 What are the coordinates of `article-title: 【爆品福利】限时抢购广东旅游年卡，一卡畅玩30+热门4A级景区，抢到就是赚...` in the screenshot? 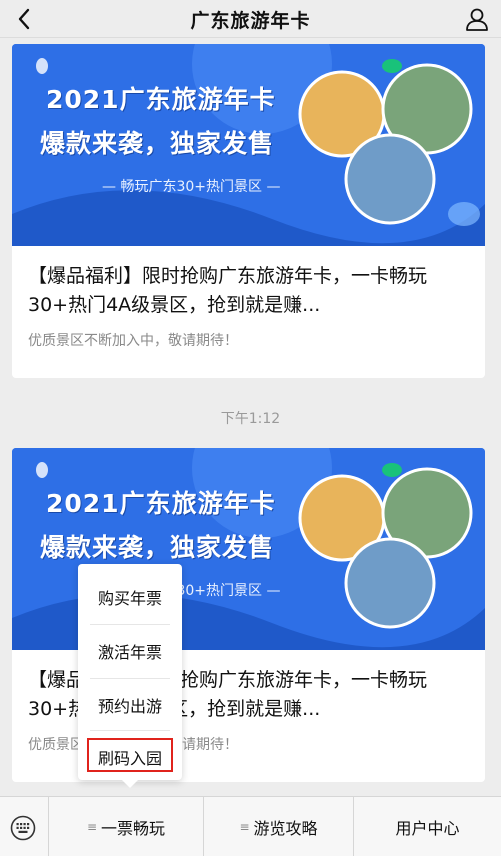 It's located at (248, 291).